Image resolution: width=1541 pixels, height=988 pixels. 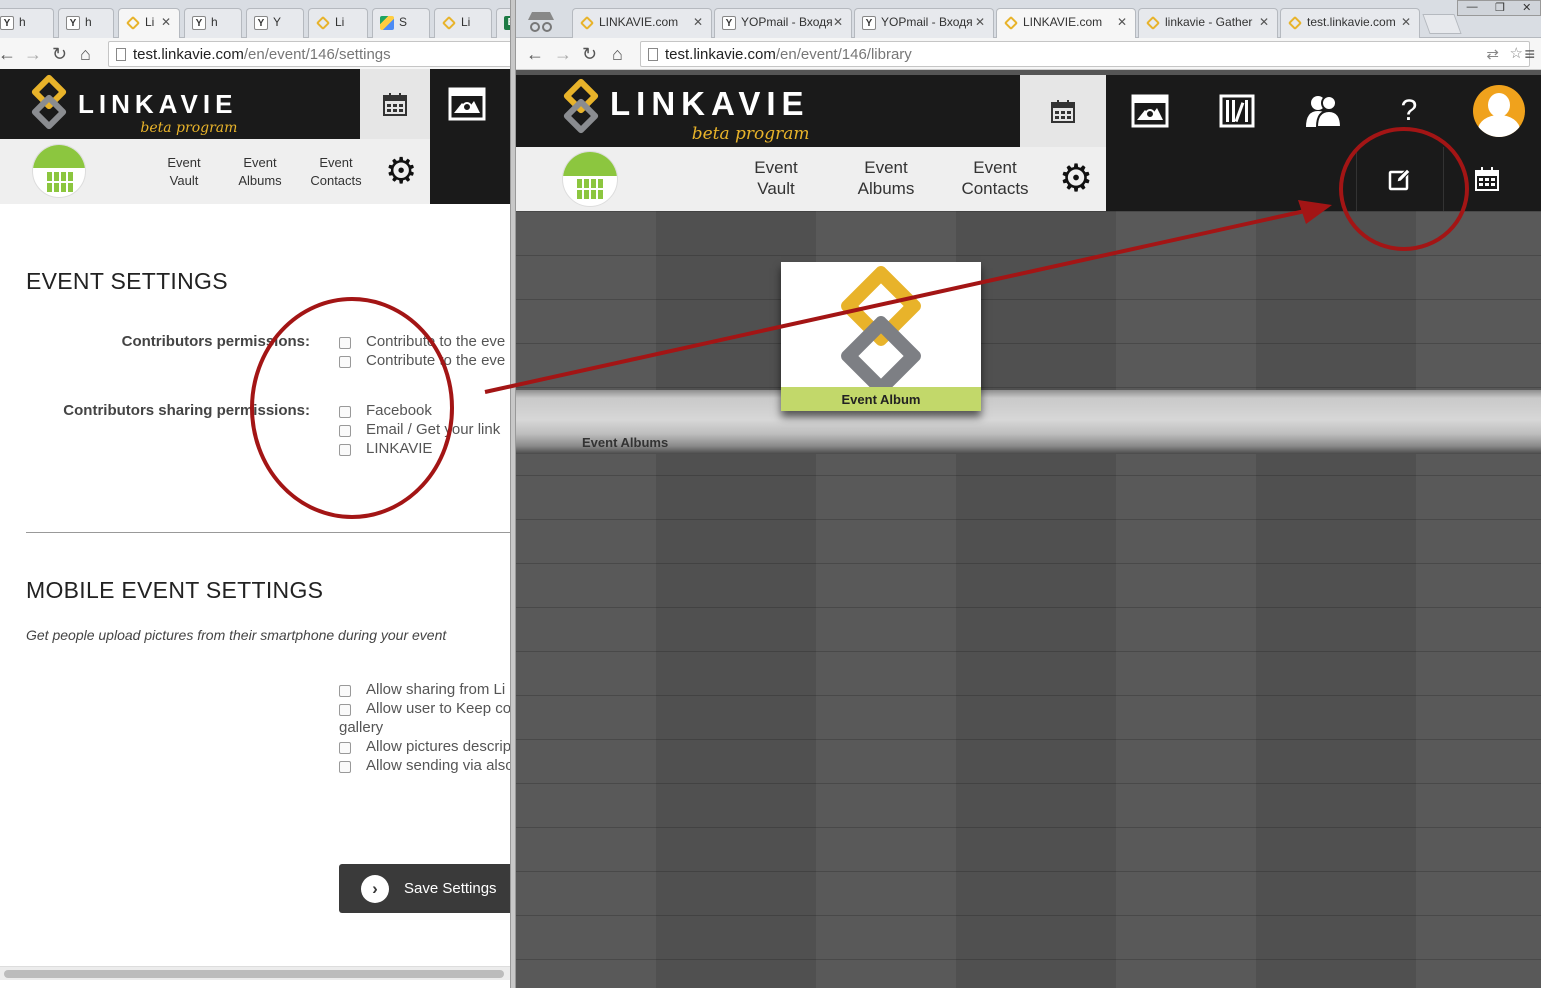 I want to click on right-tab-2: Y YOPmail - Входя ✕, so click(x=783, y=23).